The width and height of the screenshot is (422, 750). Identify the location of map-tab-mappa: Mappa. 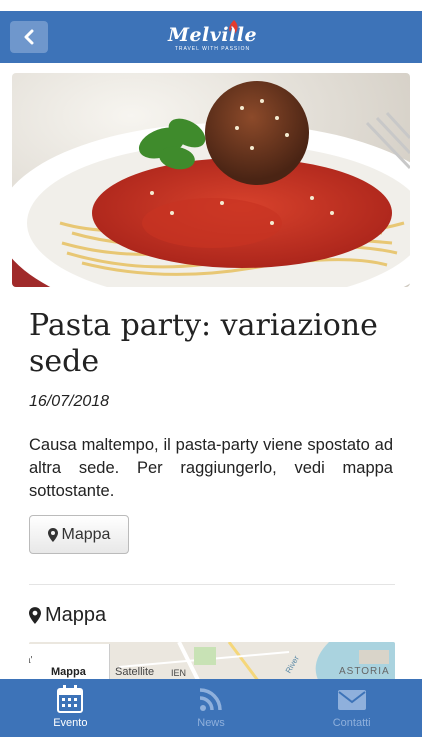
(68, 672).